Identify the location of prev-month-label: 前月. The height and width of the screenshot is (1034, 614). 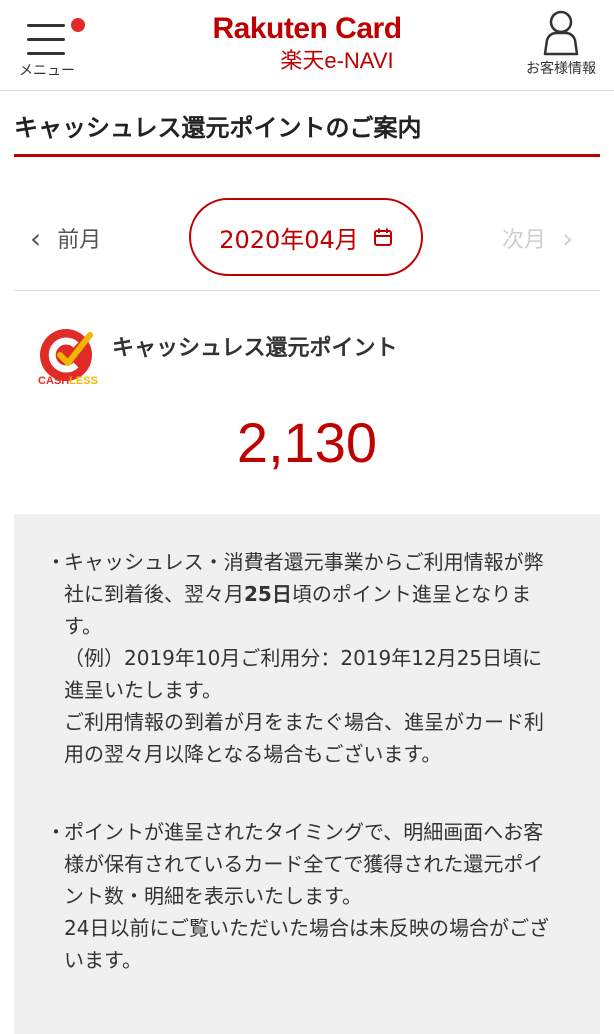
(79, 240).